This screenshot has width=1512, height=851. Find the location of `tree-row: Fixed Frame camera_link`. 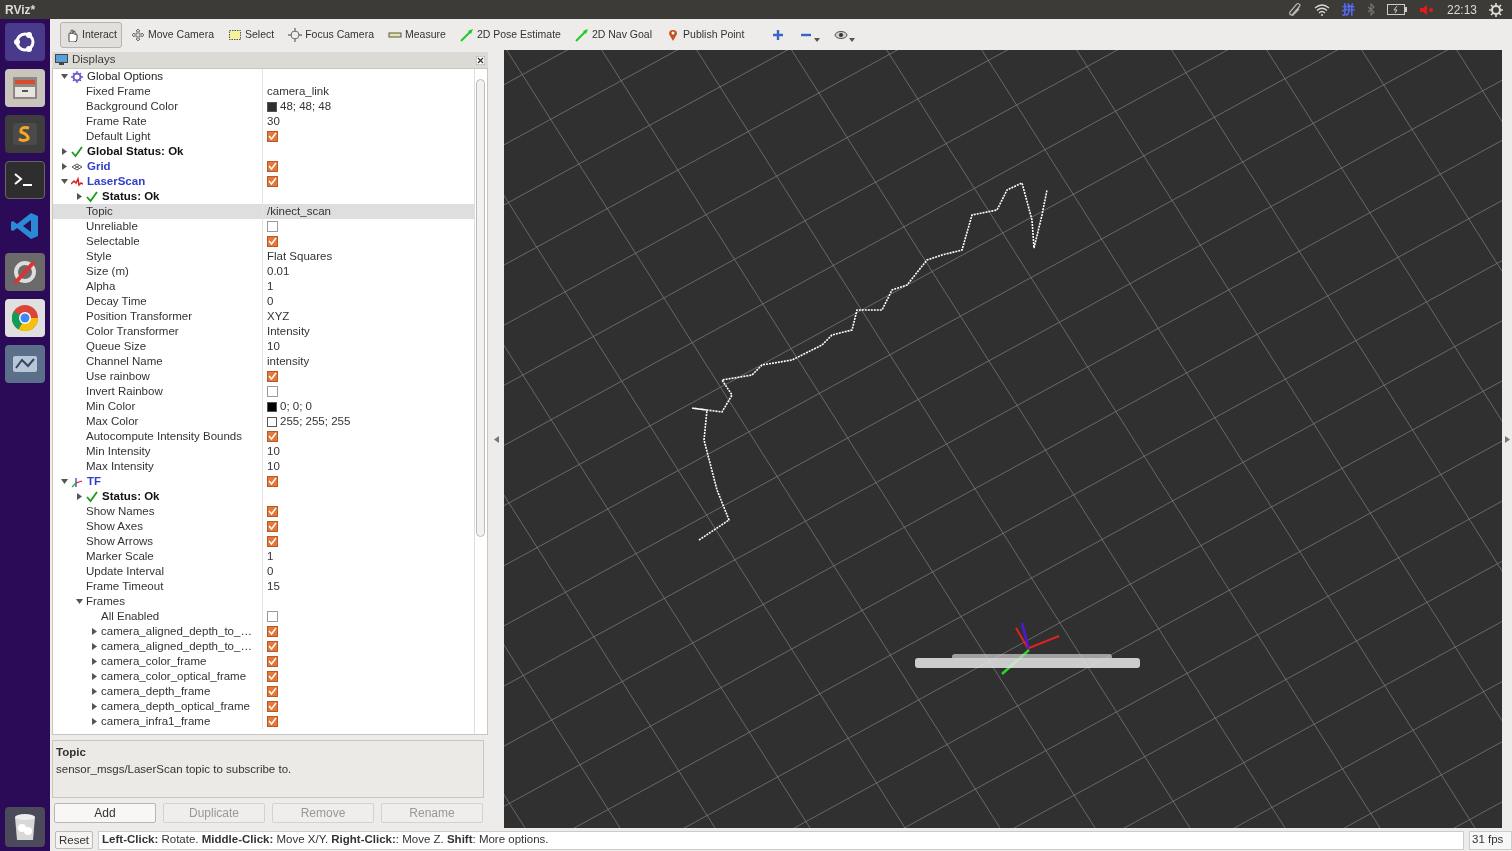

tree-row: Fixed Frame camera_link is located at coordinates (263, 91).